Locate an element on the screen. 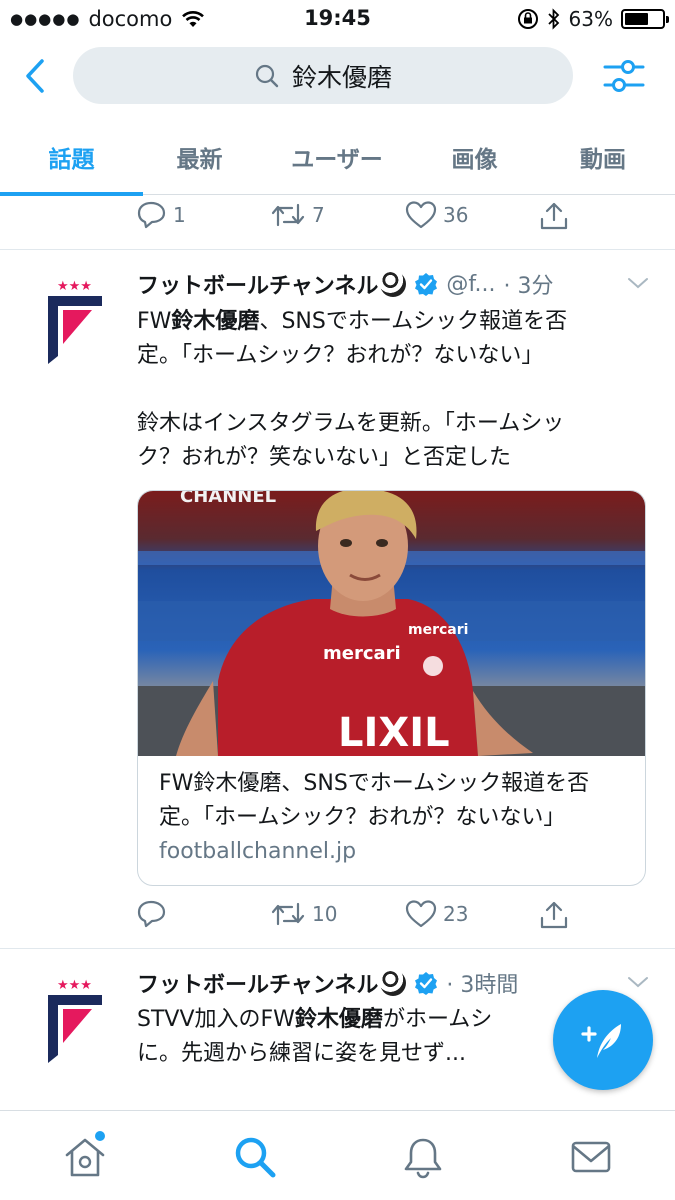  reply-button: 1 is located at coordinates (161, 215).